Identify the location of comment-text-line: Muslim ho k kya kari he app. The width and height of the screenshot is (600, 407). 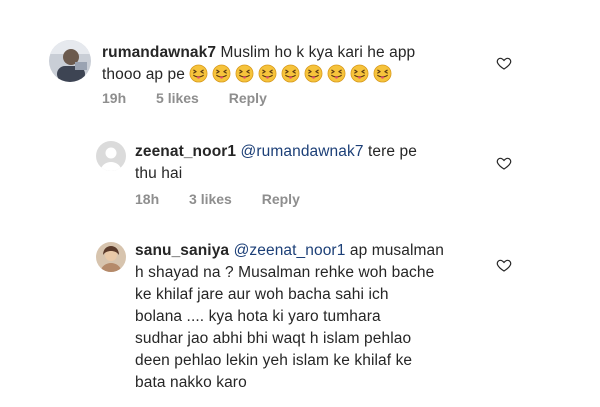
(318, 52).